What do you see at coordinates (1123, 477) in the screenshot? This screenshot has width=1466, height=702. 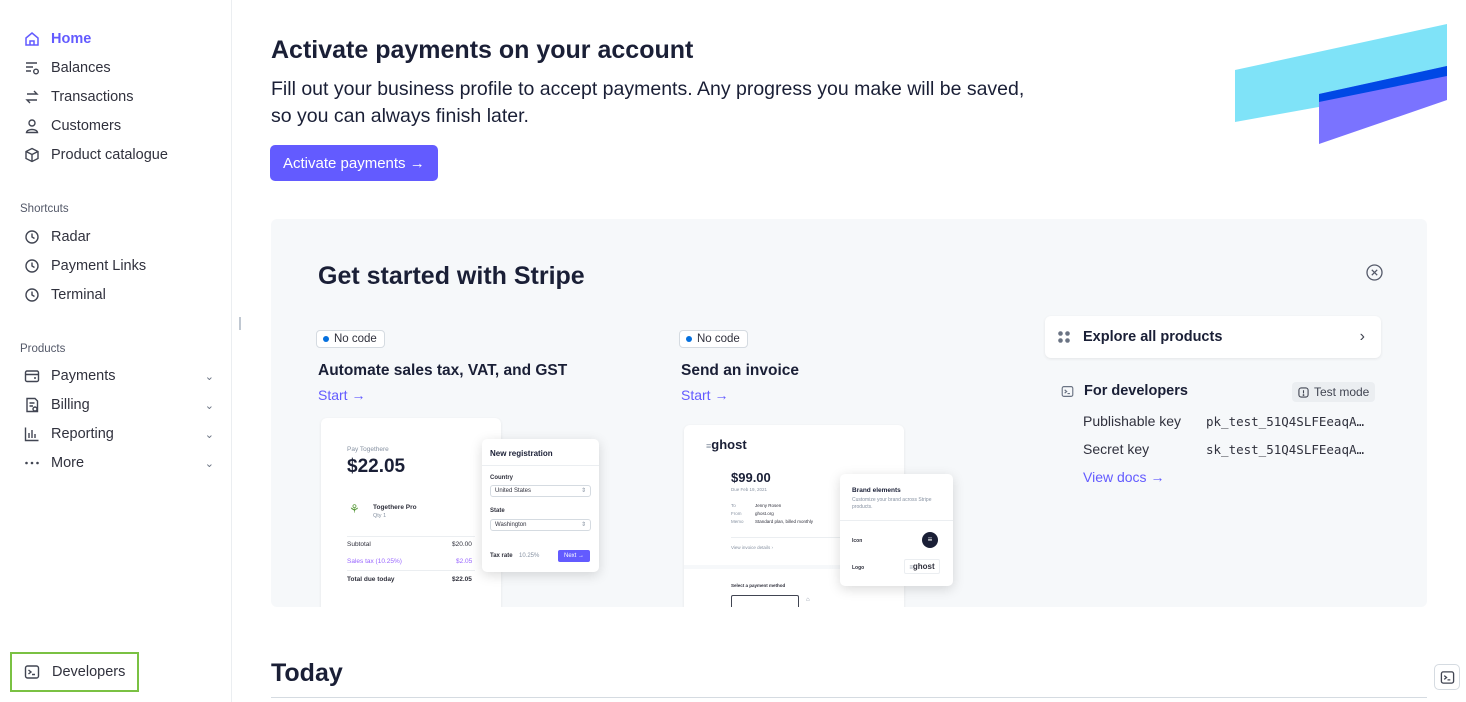 I see `view-docs-link: View docs →` at bounding box center [1123, 477].